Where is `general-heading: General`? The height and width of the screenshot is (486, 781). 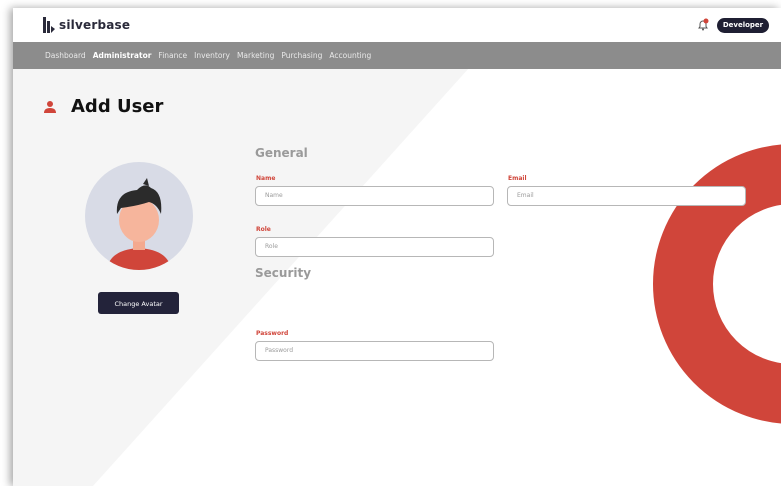
general-heading: General is located at coordinates (281, 153).